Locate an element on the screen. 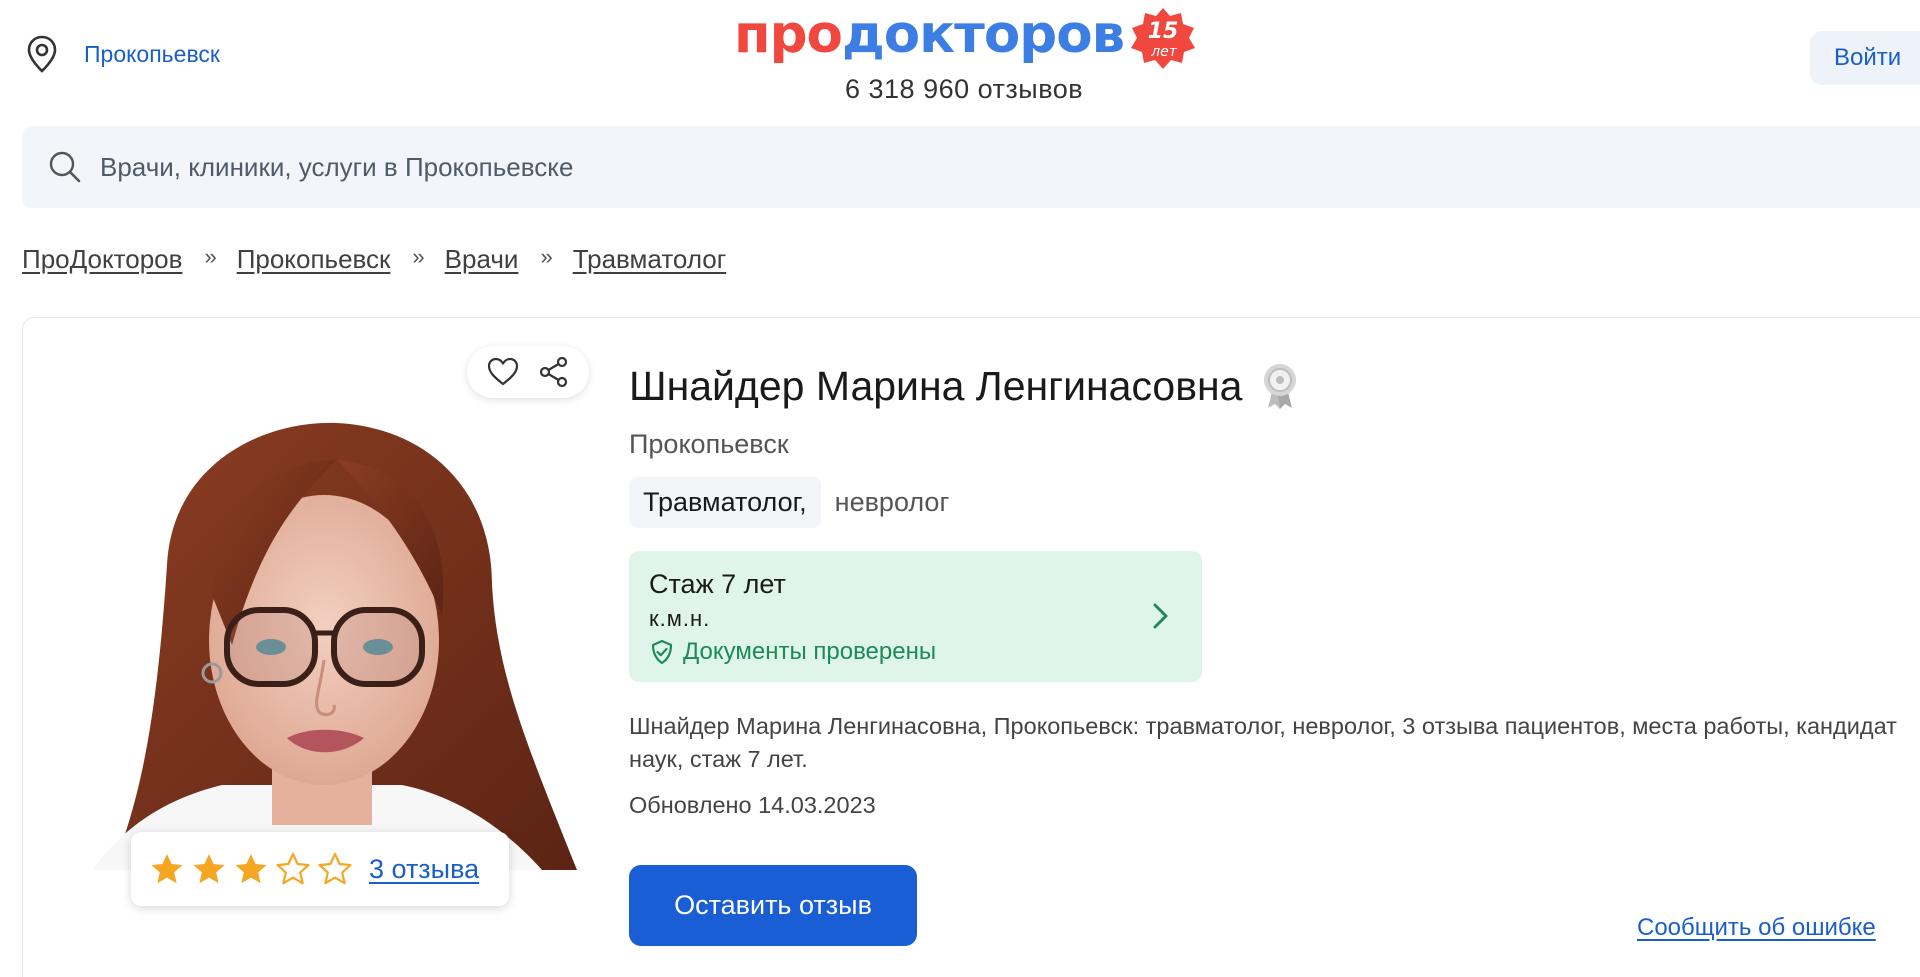 This screenshot has height=977, width=1920. badge-word: лет is located at coordinates (1164, 52).